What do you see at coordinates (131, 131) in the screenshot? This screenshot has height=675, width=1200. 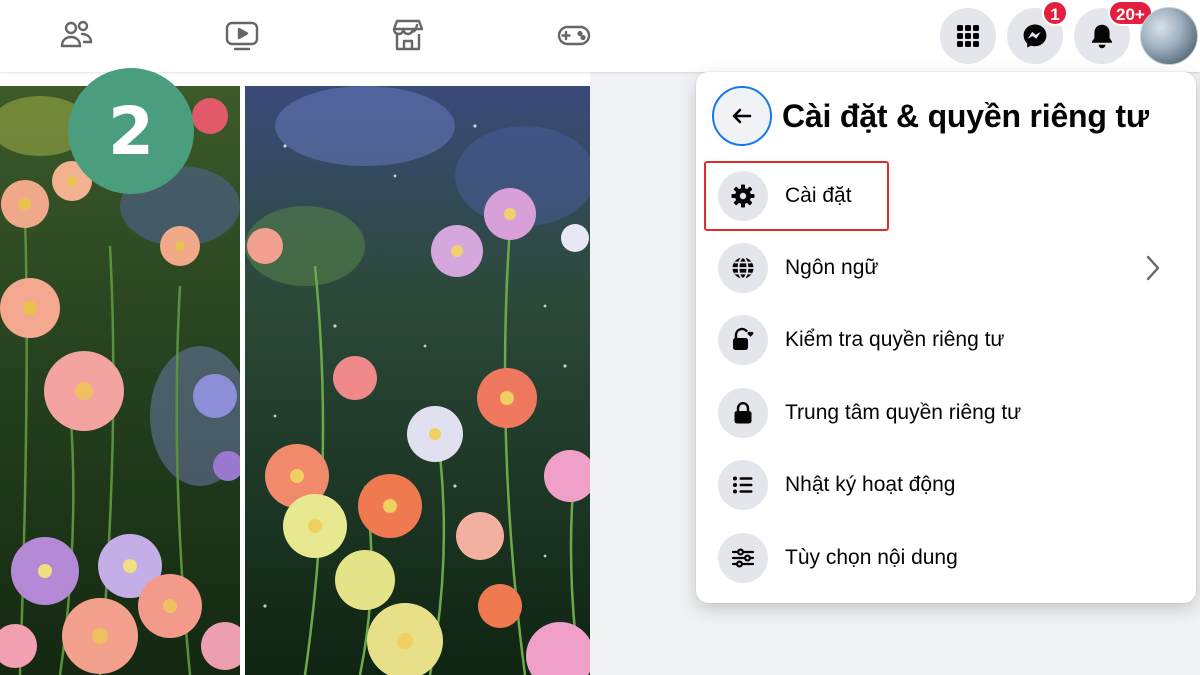 I see `step-number-badge: 2` at bounding box center [131, 131].